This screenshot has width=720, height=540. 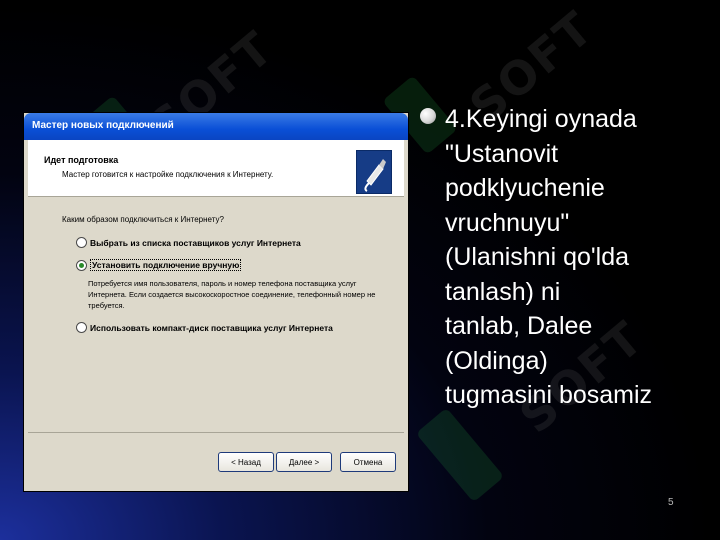 I want to click on option-manual-setup: Установить подключение вручную, so click(x=159, y=265).